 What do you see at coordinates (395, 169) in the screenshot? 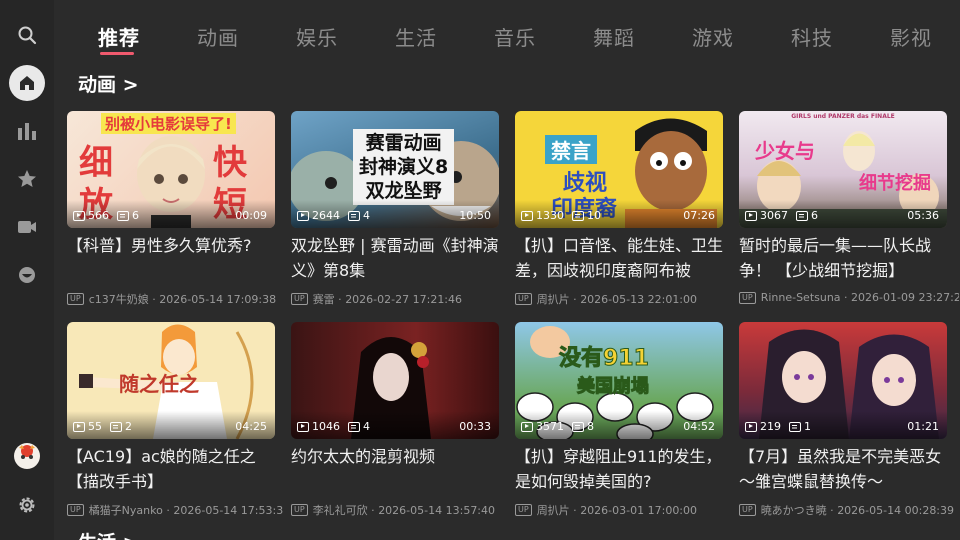
I see `video-thumbnail: 赛雷动画 封神演义8 双龙坠野 2644 4 10:50` at bounding box center [395, 169].